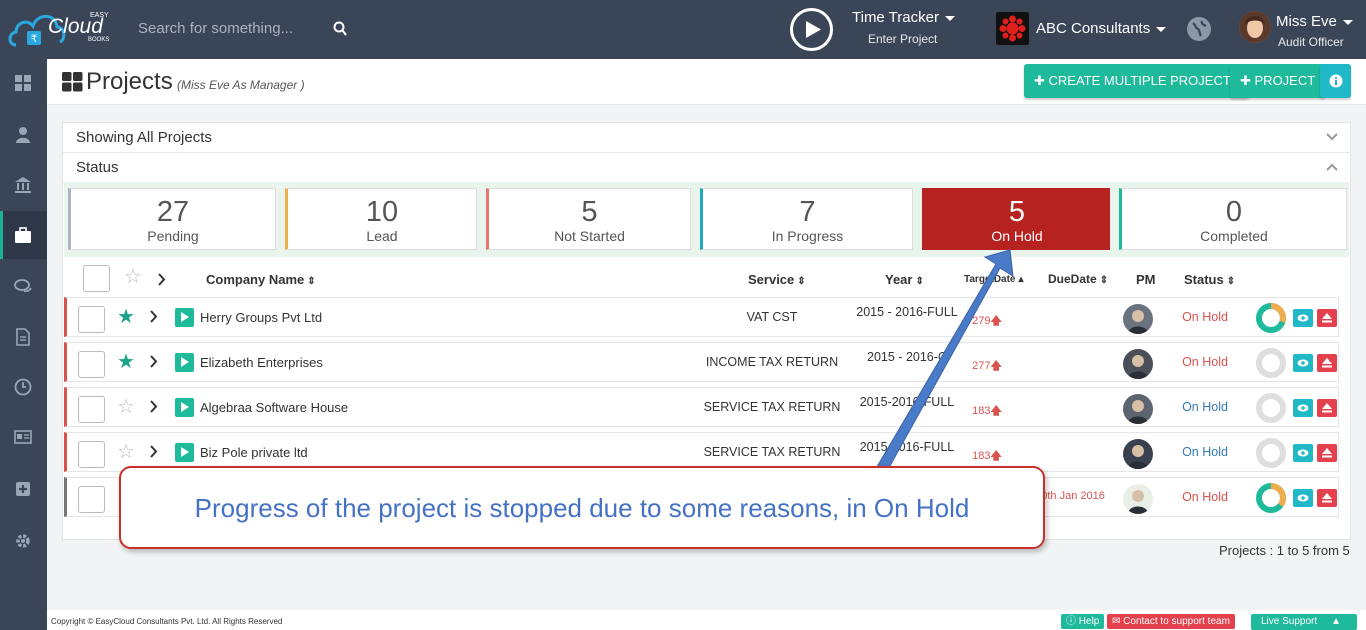  What do you see at coordinates (311, 281) in the screenshot?
I see `sort-icon: ⇕` at bounding box center [311, 281].